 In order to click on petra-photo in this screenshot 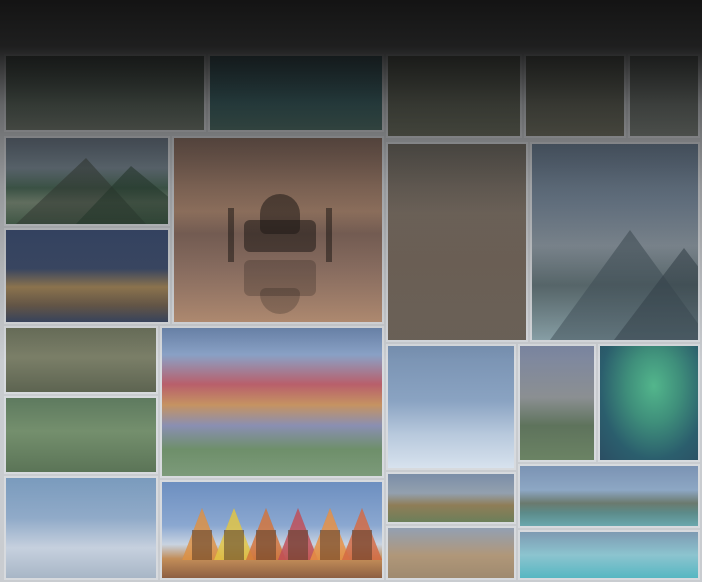, I will do `click(457, 242)`.